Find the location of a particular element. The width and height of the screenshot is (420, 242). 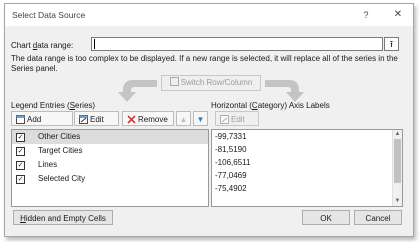

title-bar: Select Data Source ? ✕ is located at coordinates (209, 15).